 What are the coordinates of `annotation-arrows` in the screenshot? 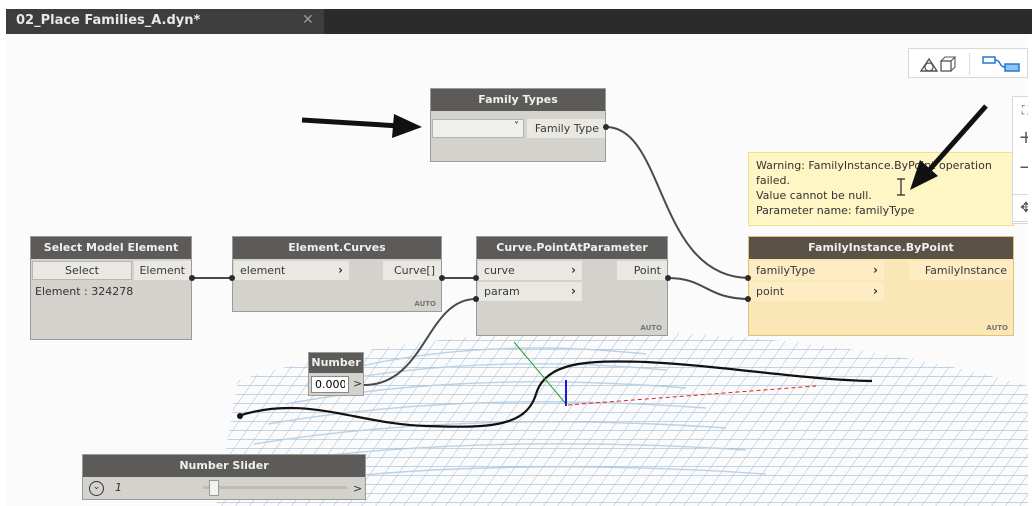 It's located at (644, 150).